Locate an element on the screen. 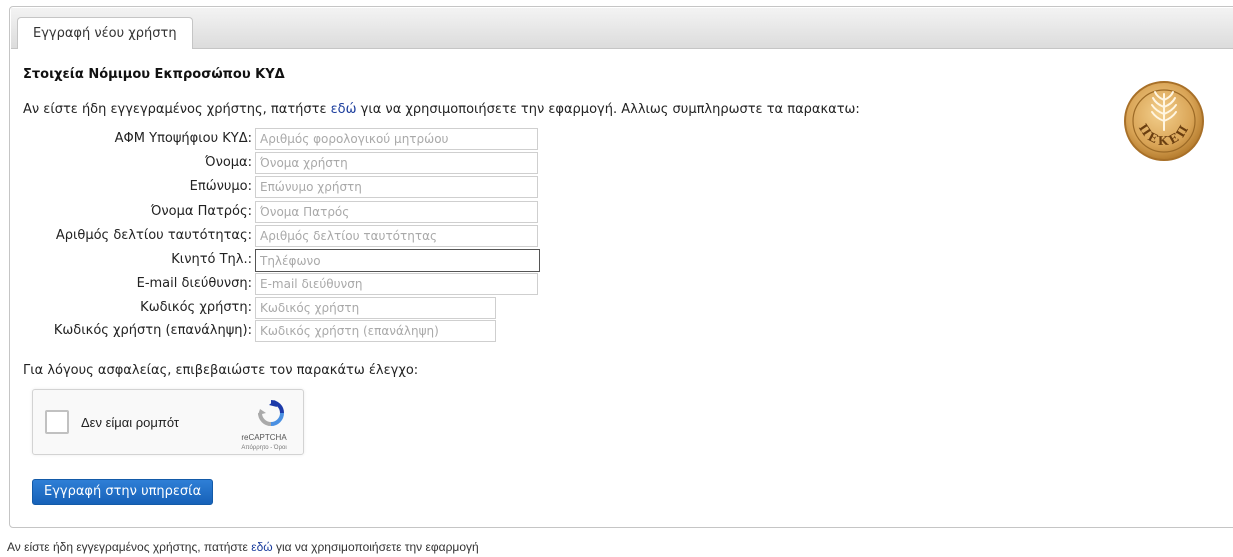 Image resolution: width=1233 pixels, height=557 pixels. field-label: Όνομα Πατρός: is located at coordinates (201, 211).